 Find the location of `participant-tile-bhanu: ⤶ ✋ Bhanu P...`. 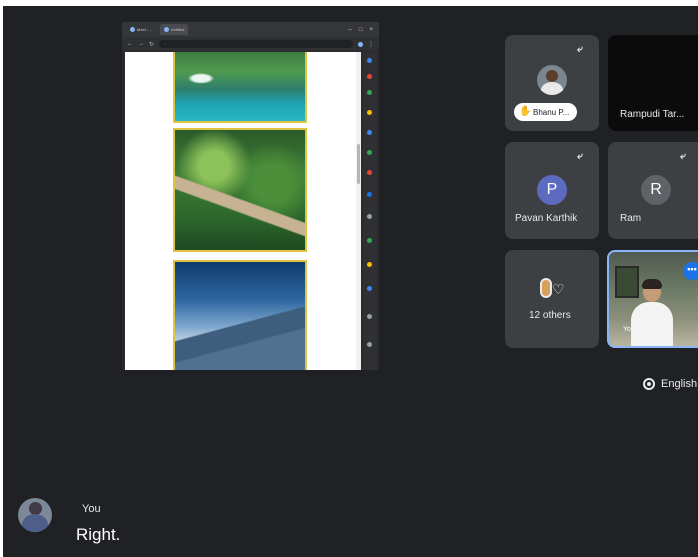

participant-tile-bhanu: ⤶ ✋ Bhanu P... is located at coordinates (552, 83).